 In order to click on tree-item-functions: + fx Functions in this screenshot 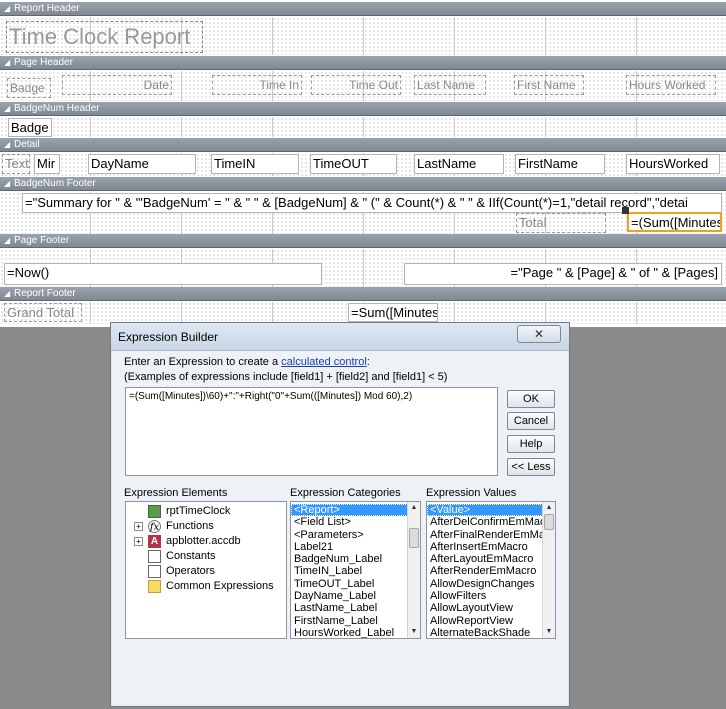, I will do `click(206, 526)`.